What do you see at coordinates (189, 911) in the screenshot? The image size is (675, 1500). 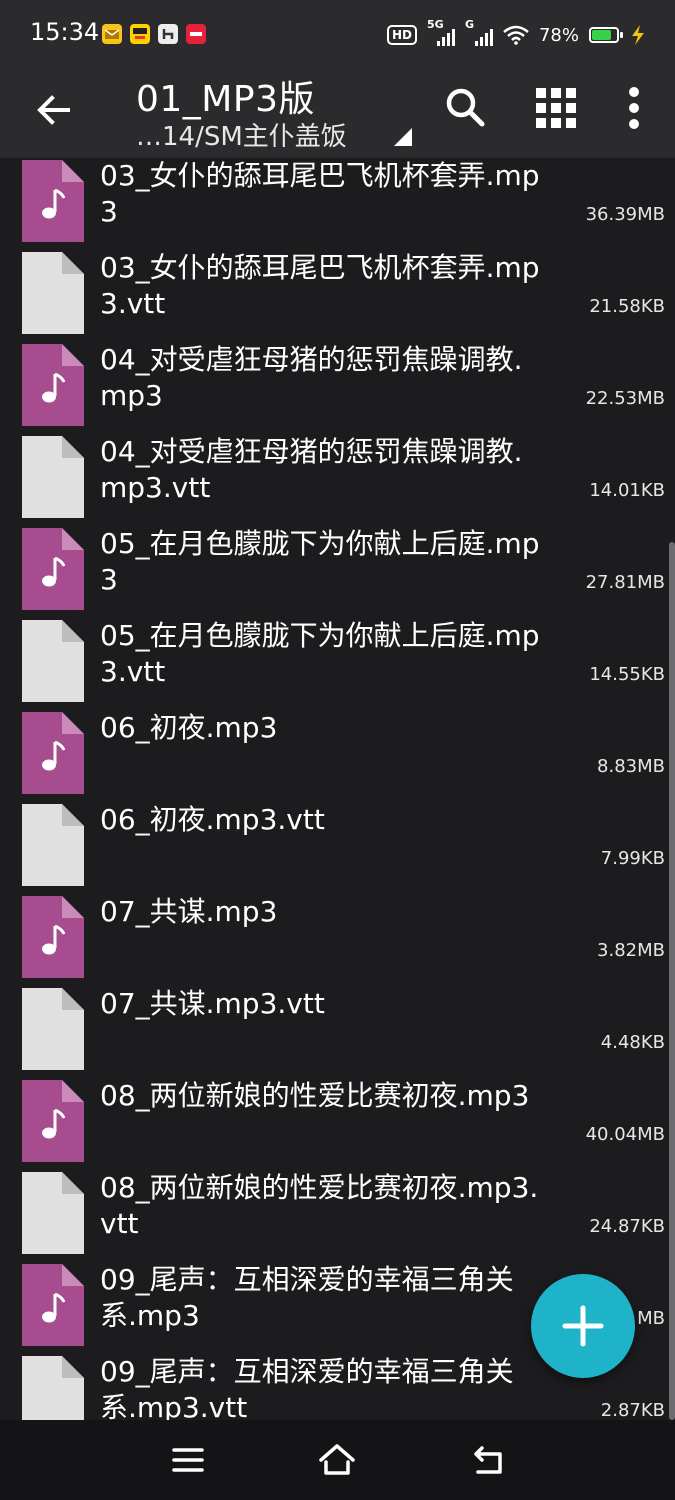 I see `file-name: 07_共谋.mp3` at bounding box center [189, 911].